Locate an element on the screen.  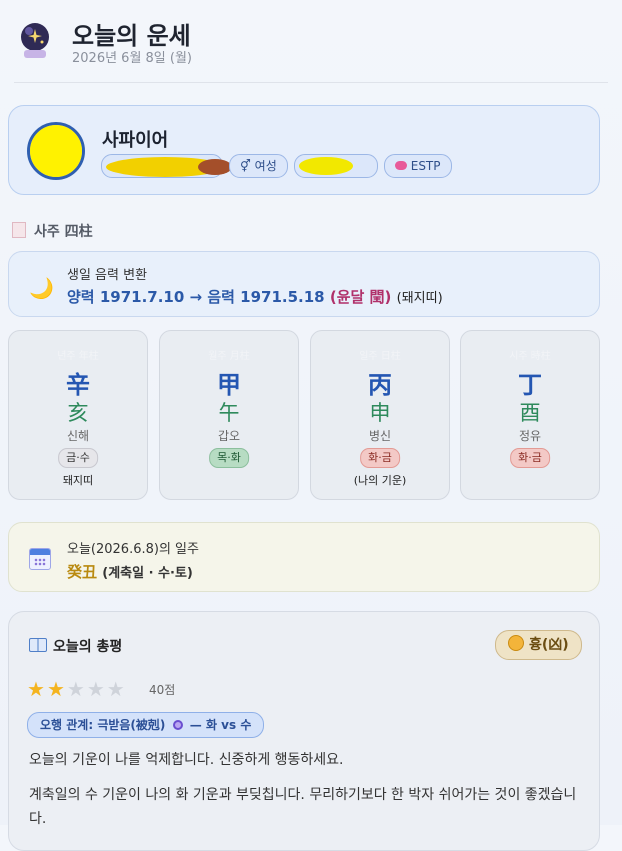
pillar-label: 월주 月柱 is located at coordinates (229, 356).